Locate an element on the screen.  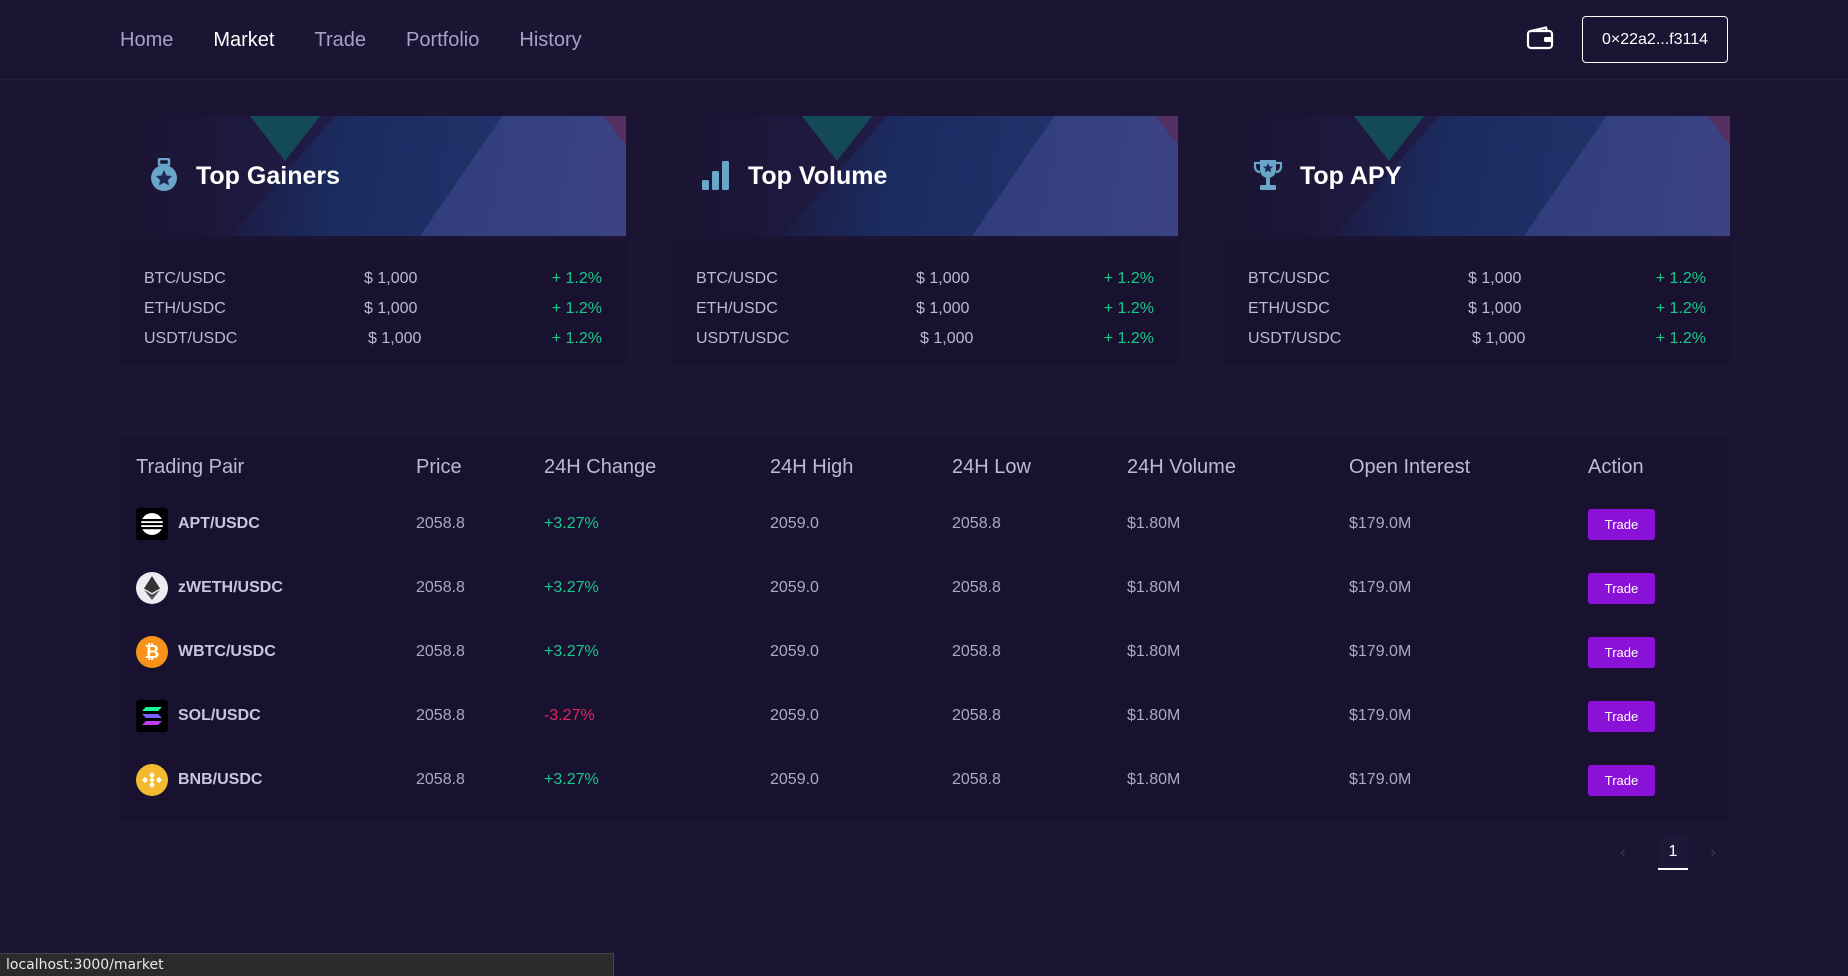
column-header-24h-high: 24H High is located at coordinates (811, 467).